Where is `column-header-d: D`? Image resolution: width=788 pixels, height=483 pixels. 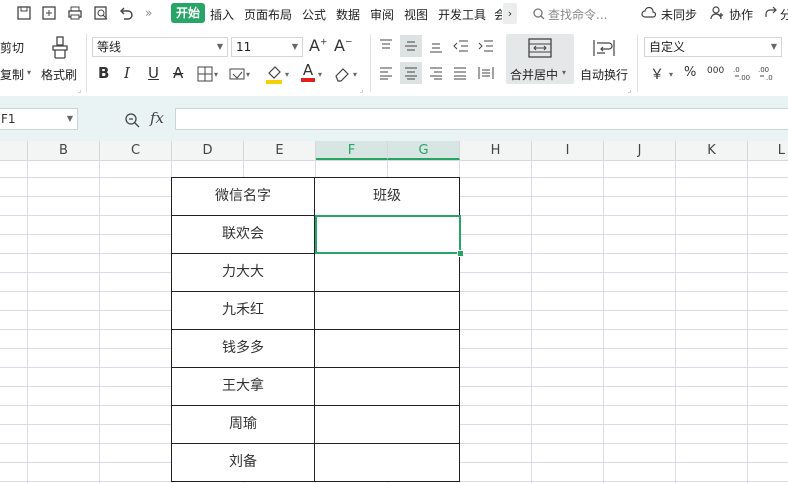 column-header-d: D is located at coordinates (208, 150).